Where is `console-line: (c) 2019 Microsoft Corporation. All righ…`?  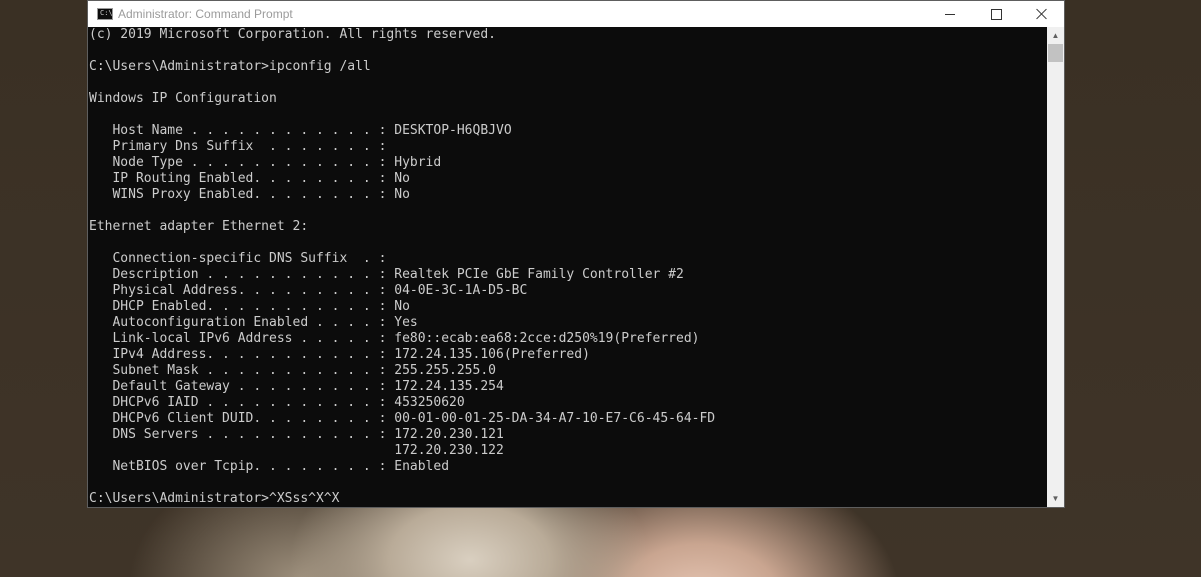 console-line: (c) 2019 Microsoft Corporation. All righ… is located at coordinates (292, 34).